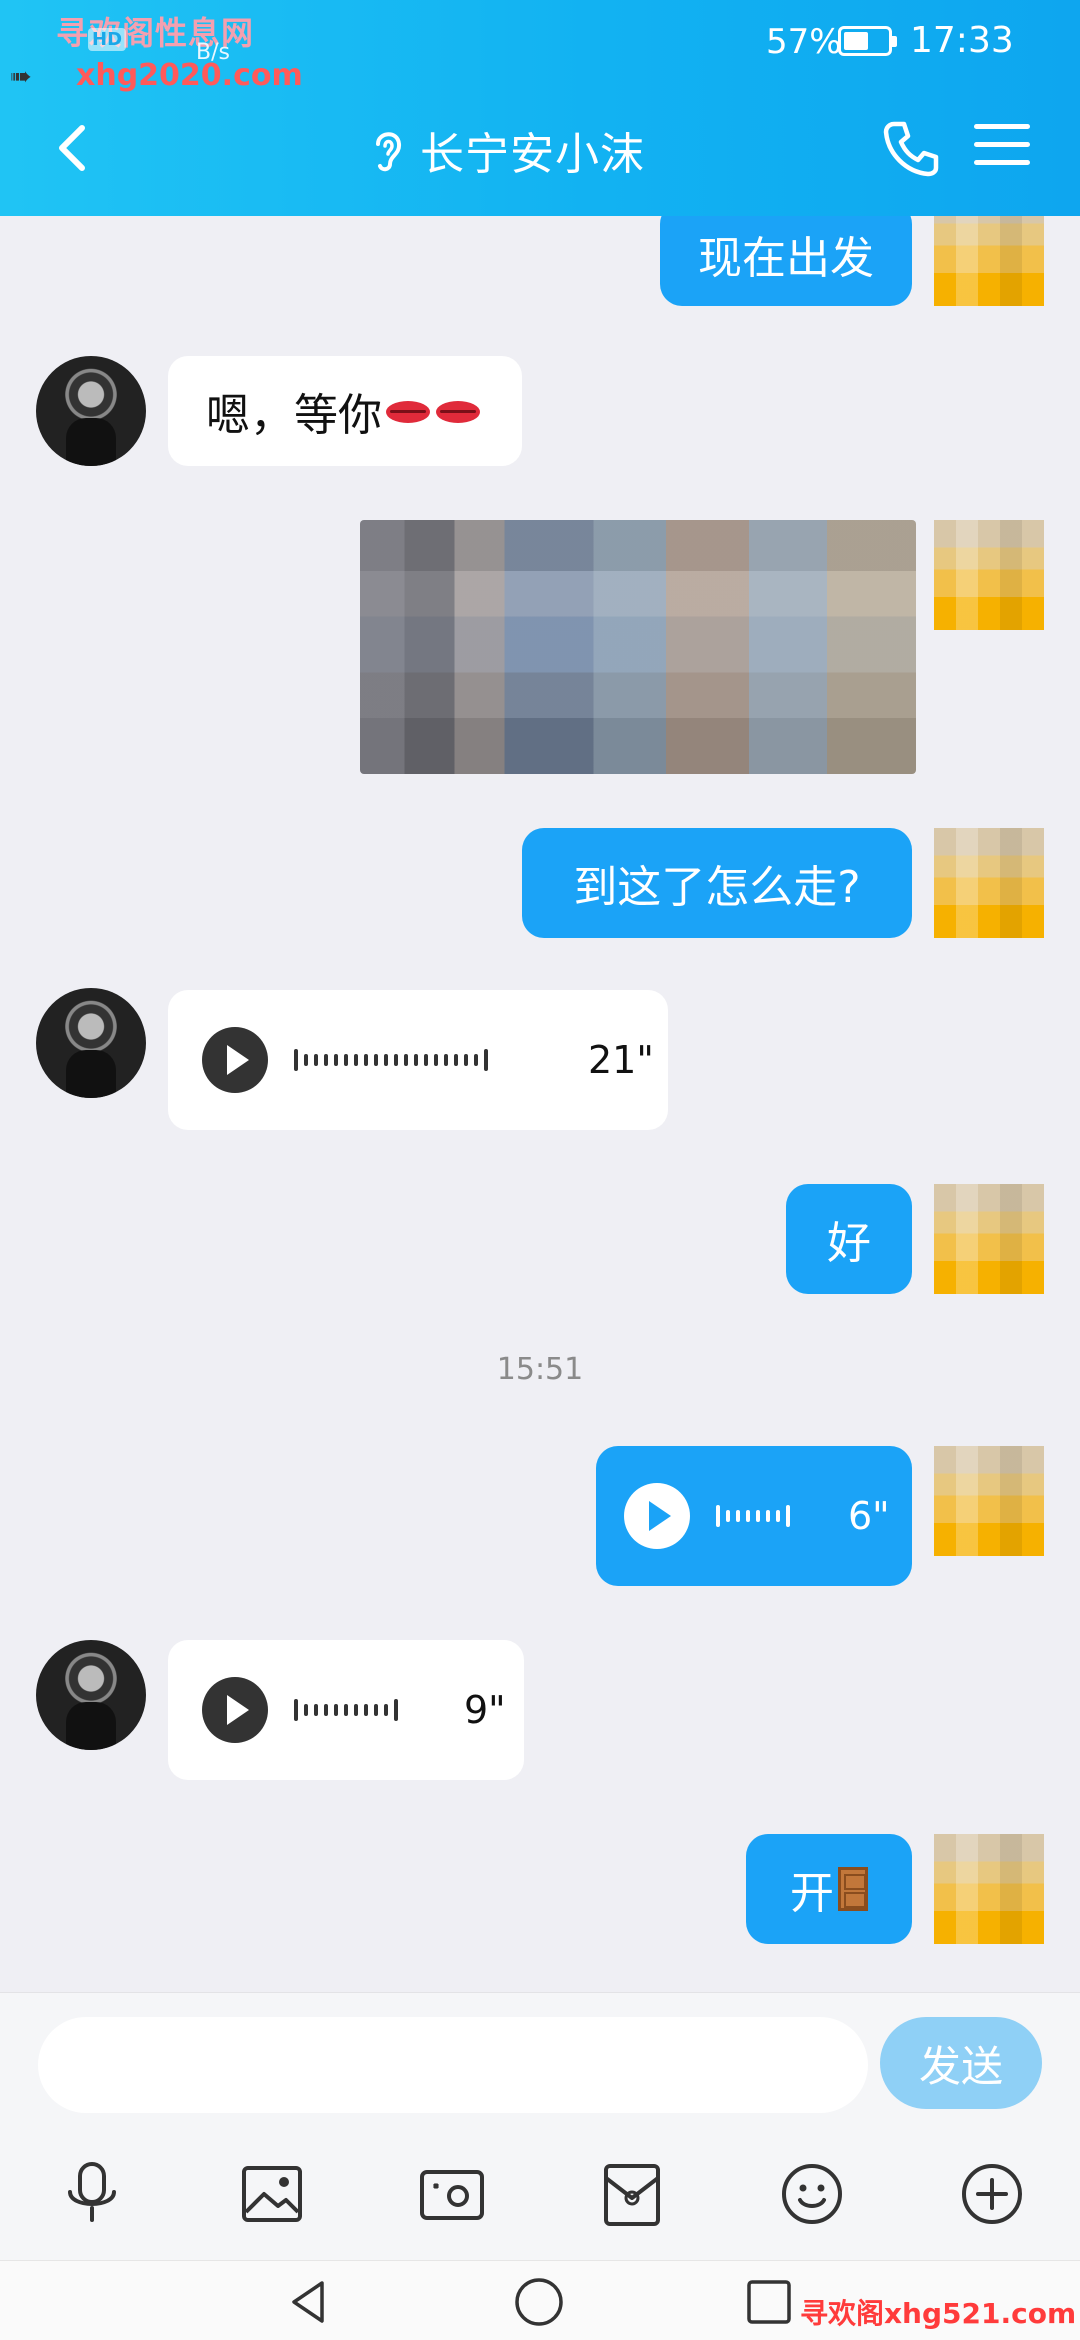 This screenshot has width=1080, height=2340. I want to click on image-message, so click(638, 647).